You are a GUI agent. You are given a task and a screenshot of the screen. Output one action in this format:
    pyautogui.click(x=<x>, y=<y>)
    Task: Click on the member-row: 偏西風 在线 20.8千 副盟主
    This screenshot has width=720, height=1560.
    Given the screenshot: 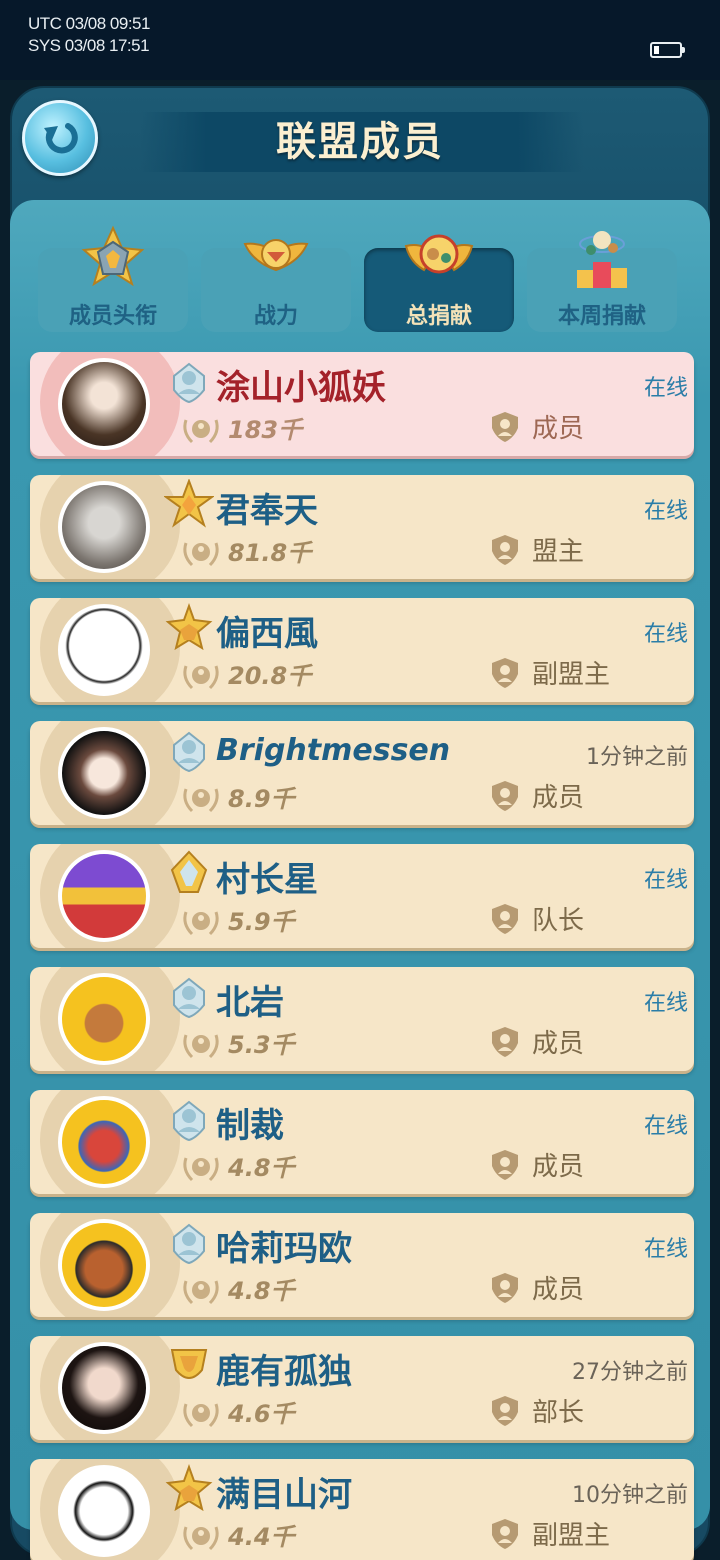 What is the action you would take?
    pyautogui.click(x=362, y=650)
    